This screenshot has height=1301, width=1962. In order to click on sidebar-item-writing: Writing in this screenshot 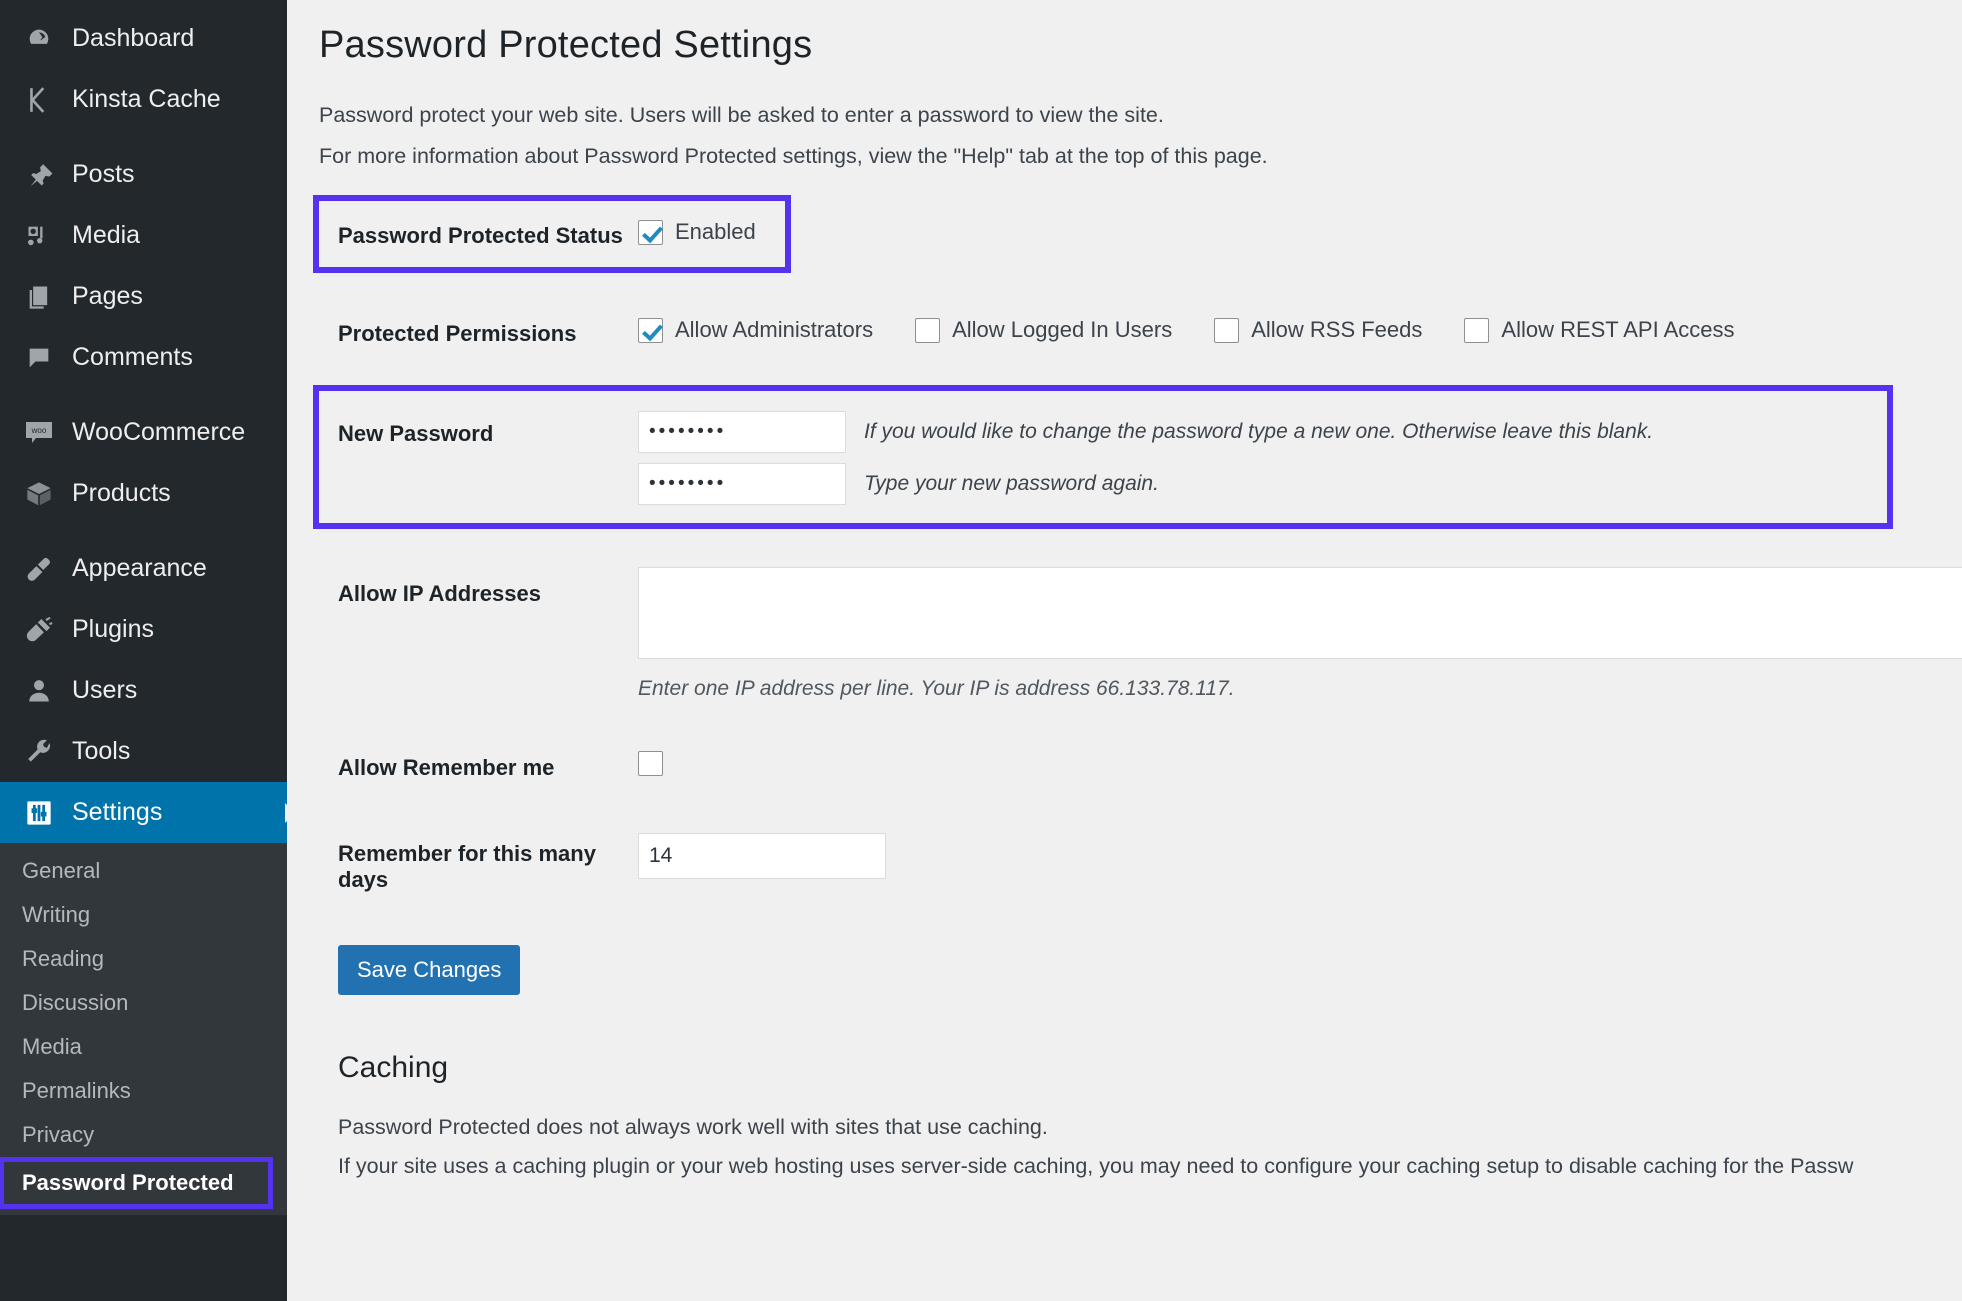, I will do `click(143, 915)`.